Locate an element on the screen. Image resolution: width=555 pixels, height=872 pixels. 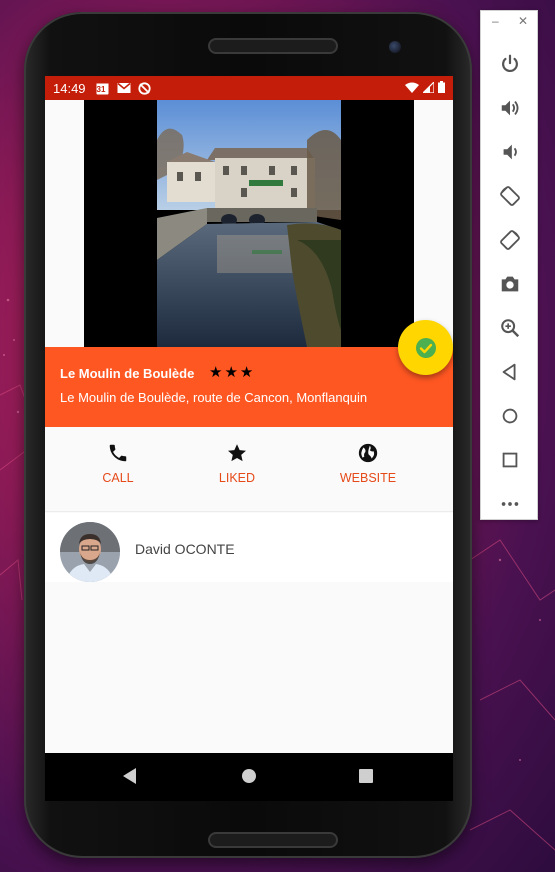
liked-button: LIKED is located at coordinates (237, 463).